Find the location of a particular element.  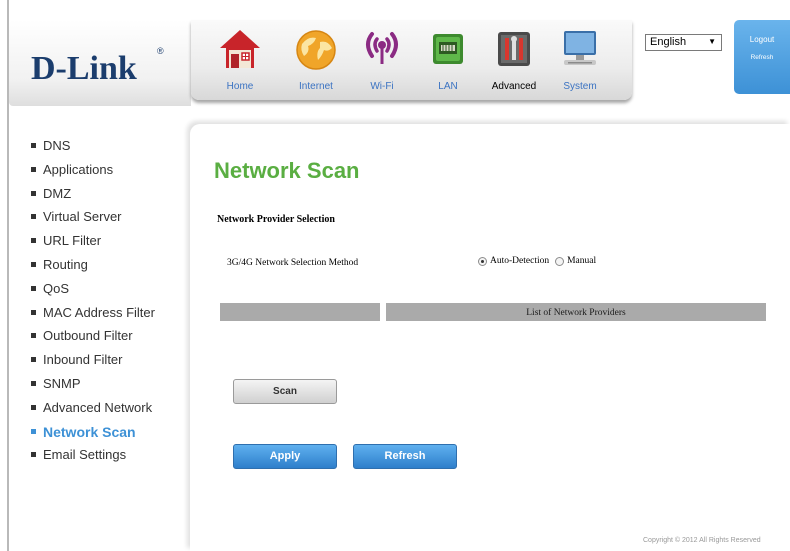

sidebar-item-mac-address-filter: MAC Address Filter is located at coordinates (113, 317).